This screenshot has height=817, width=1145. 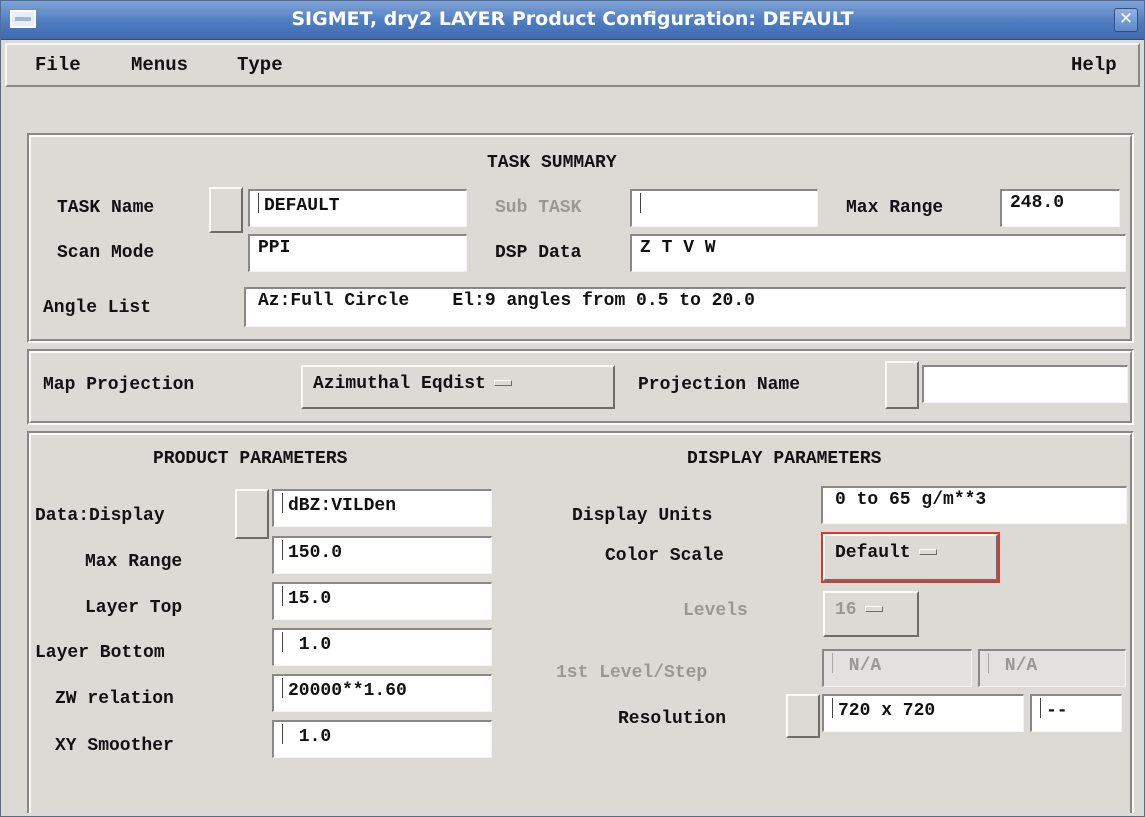 What do you see at coordinates (846, 610) in the screenshot?
I see `levels-value: 16` at bounding box center [846, 610].